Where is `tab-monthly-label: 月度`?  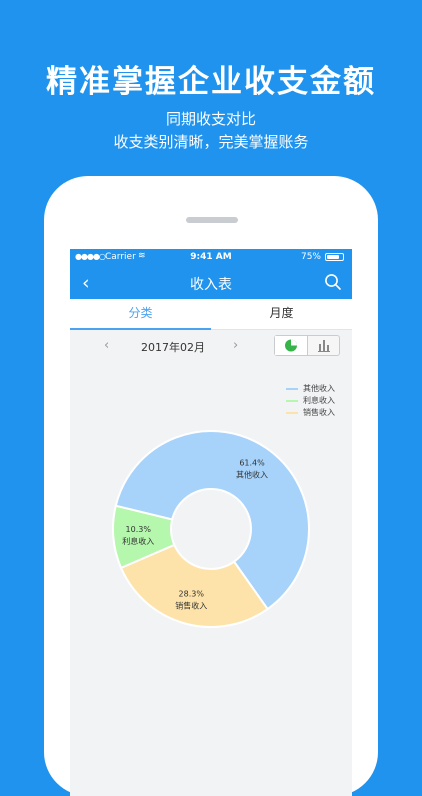
tab-monthly-label: 月度 is located at coordinates (281, 313).